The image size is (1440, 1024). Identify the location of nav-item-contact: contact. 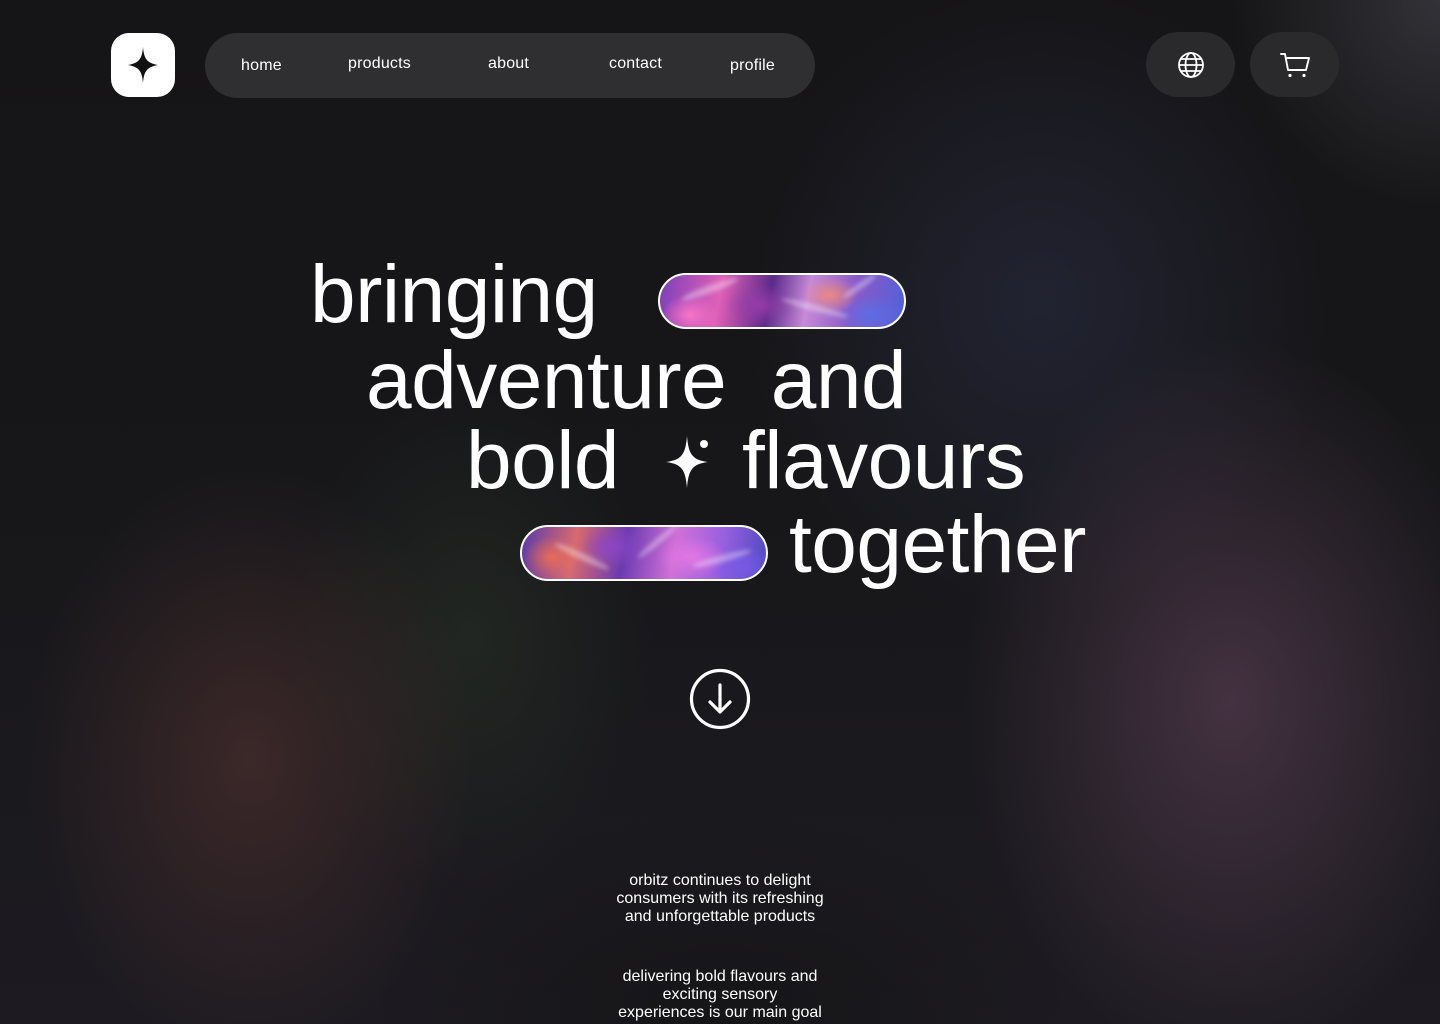
(635, 64).